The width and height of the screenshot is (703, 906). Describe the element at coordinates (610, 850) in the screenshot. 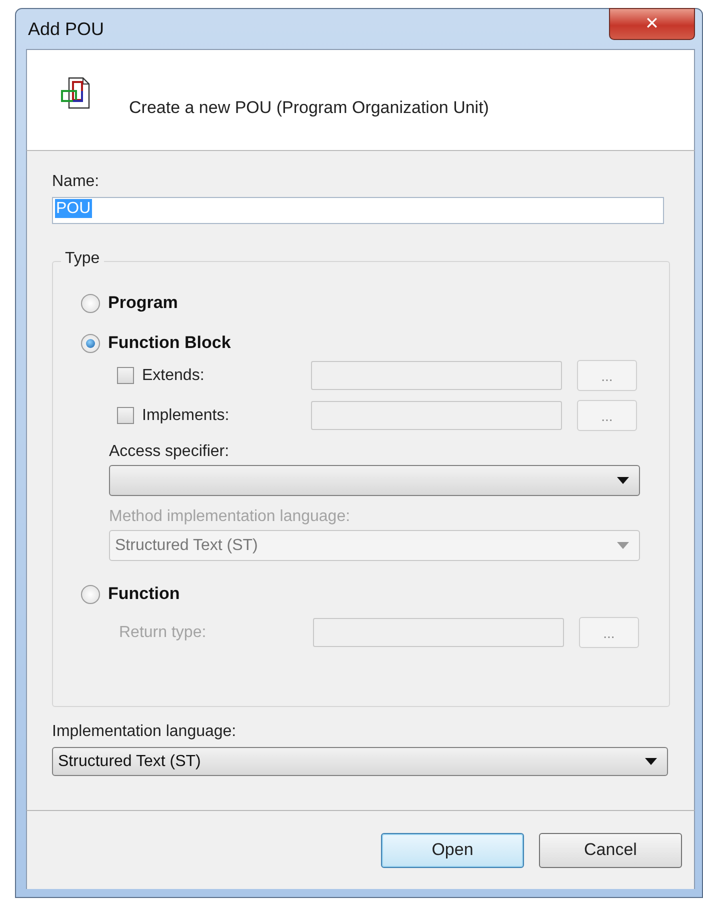

I see `cancel-button: Cancel` at that location.